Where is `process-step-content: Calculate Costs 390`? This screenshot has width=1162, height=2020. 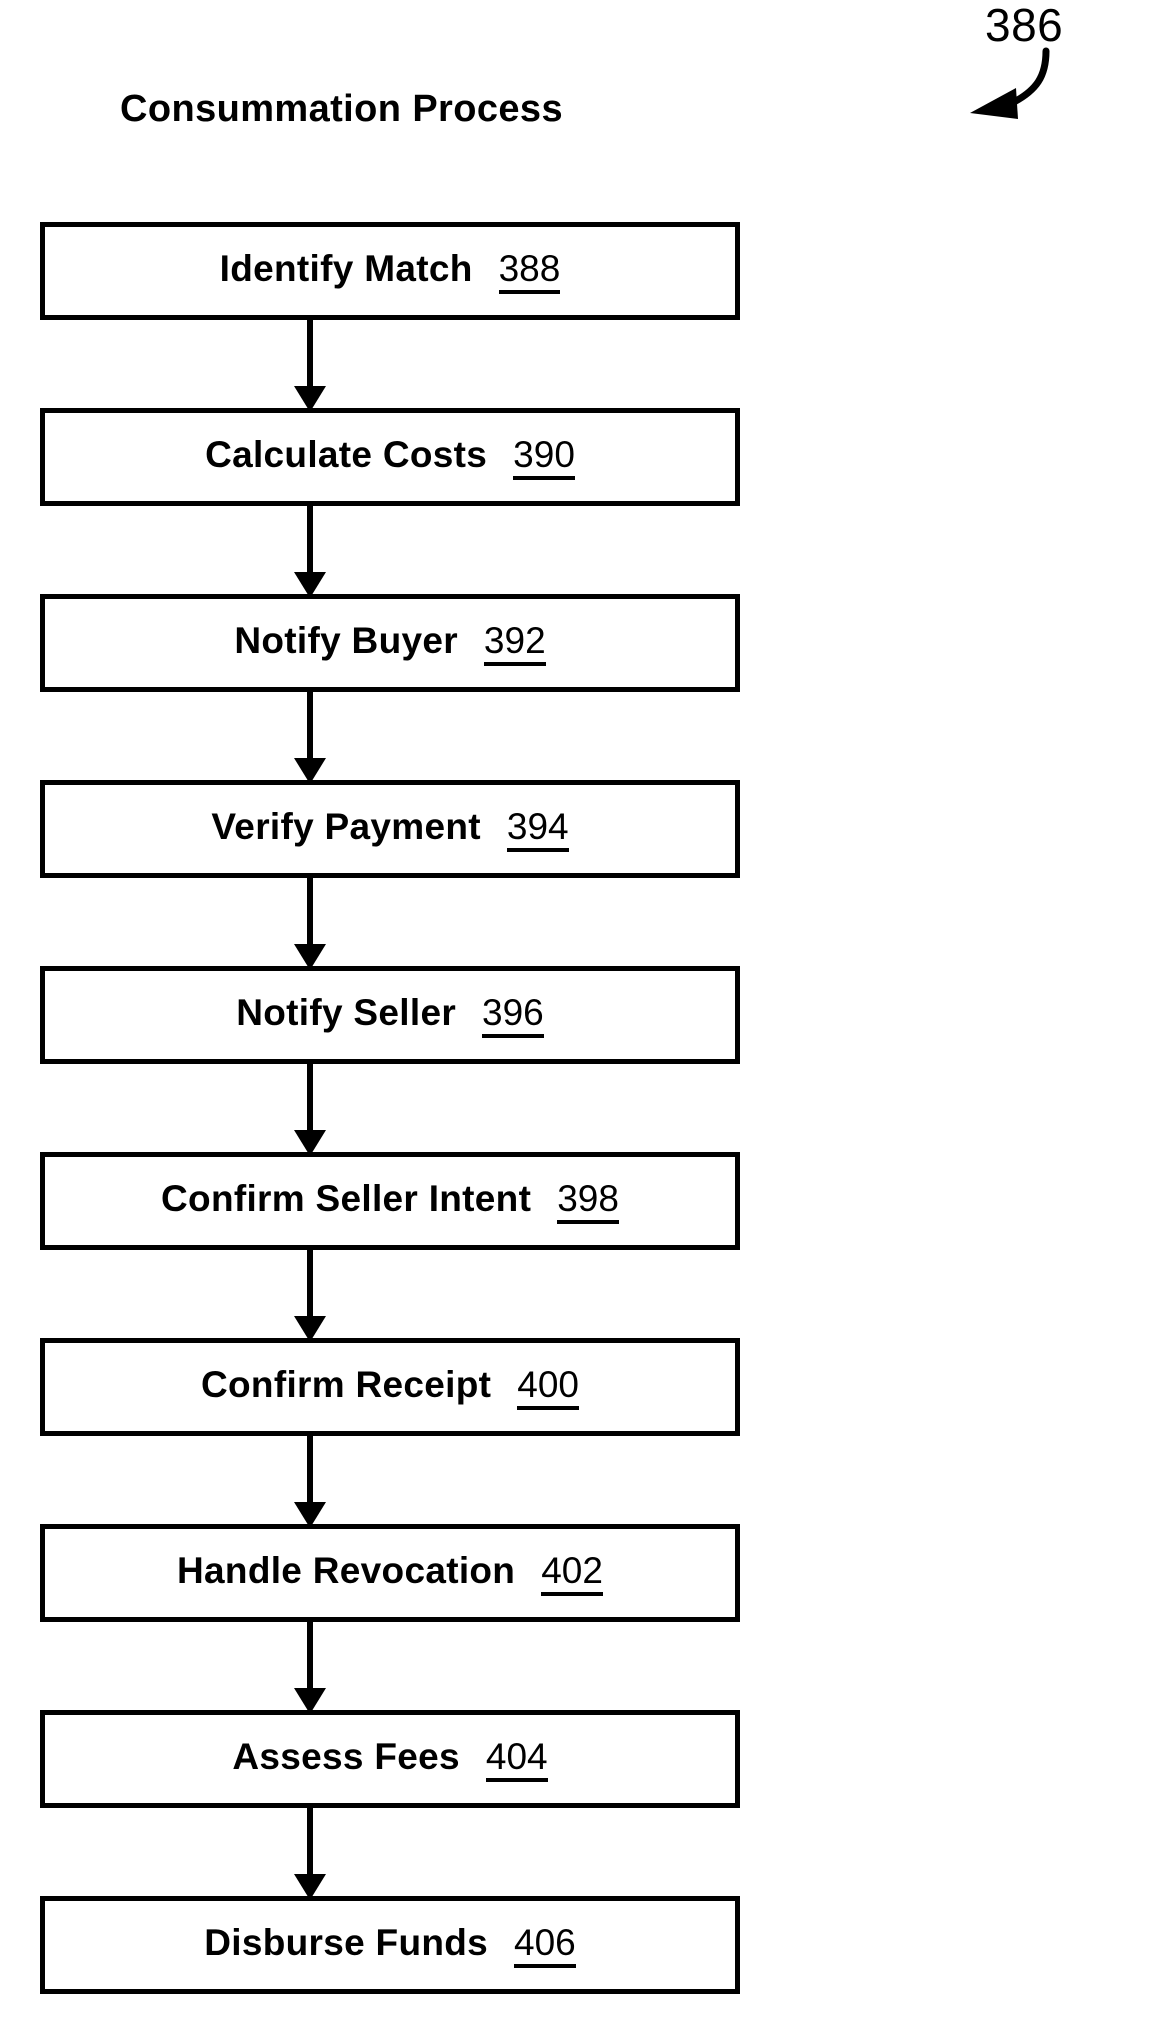 process-step-content: Calculate Costs 390 is located at coordinates (390, 457).